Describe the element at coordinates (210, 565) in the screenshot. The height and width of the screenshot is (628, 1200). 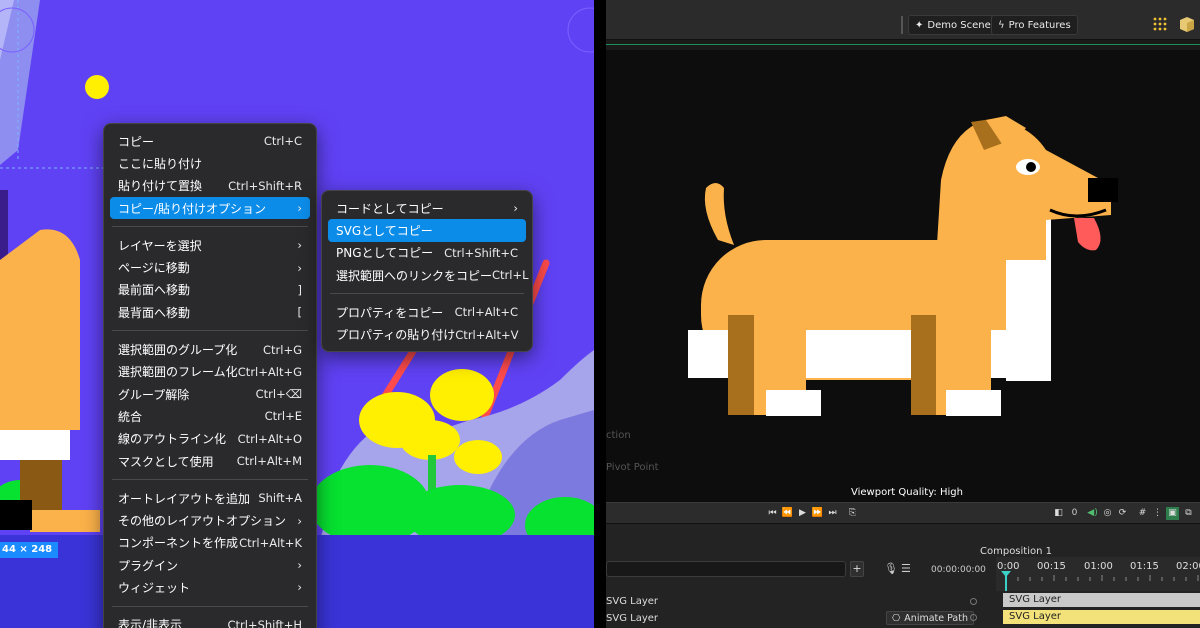
I see `menu-item: プラグイン ›` at that location.